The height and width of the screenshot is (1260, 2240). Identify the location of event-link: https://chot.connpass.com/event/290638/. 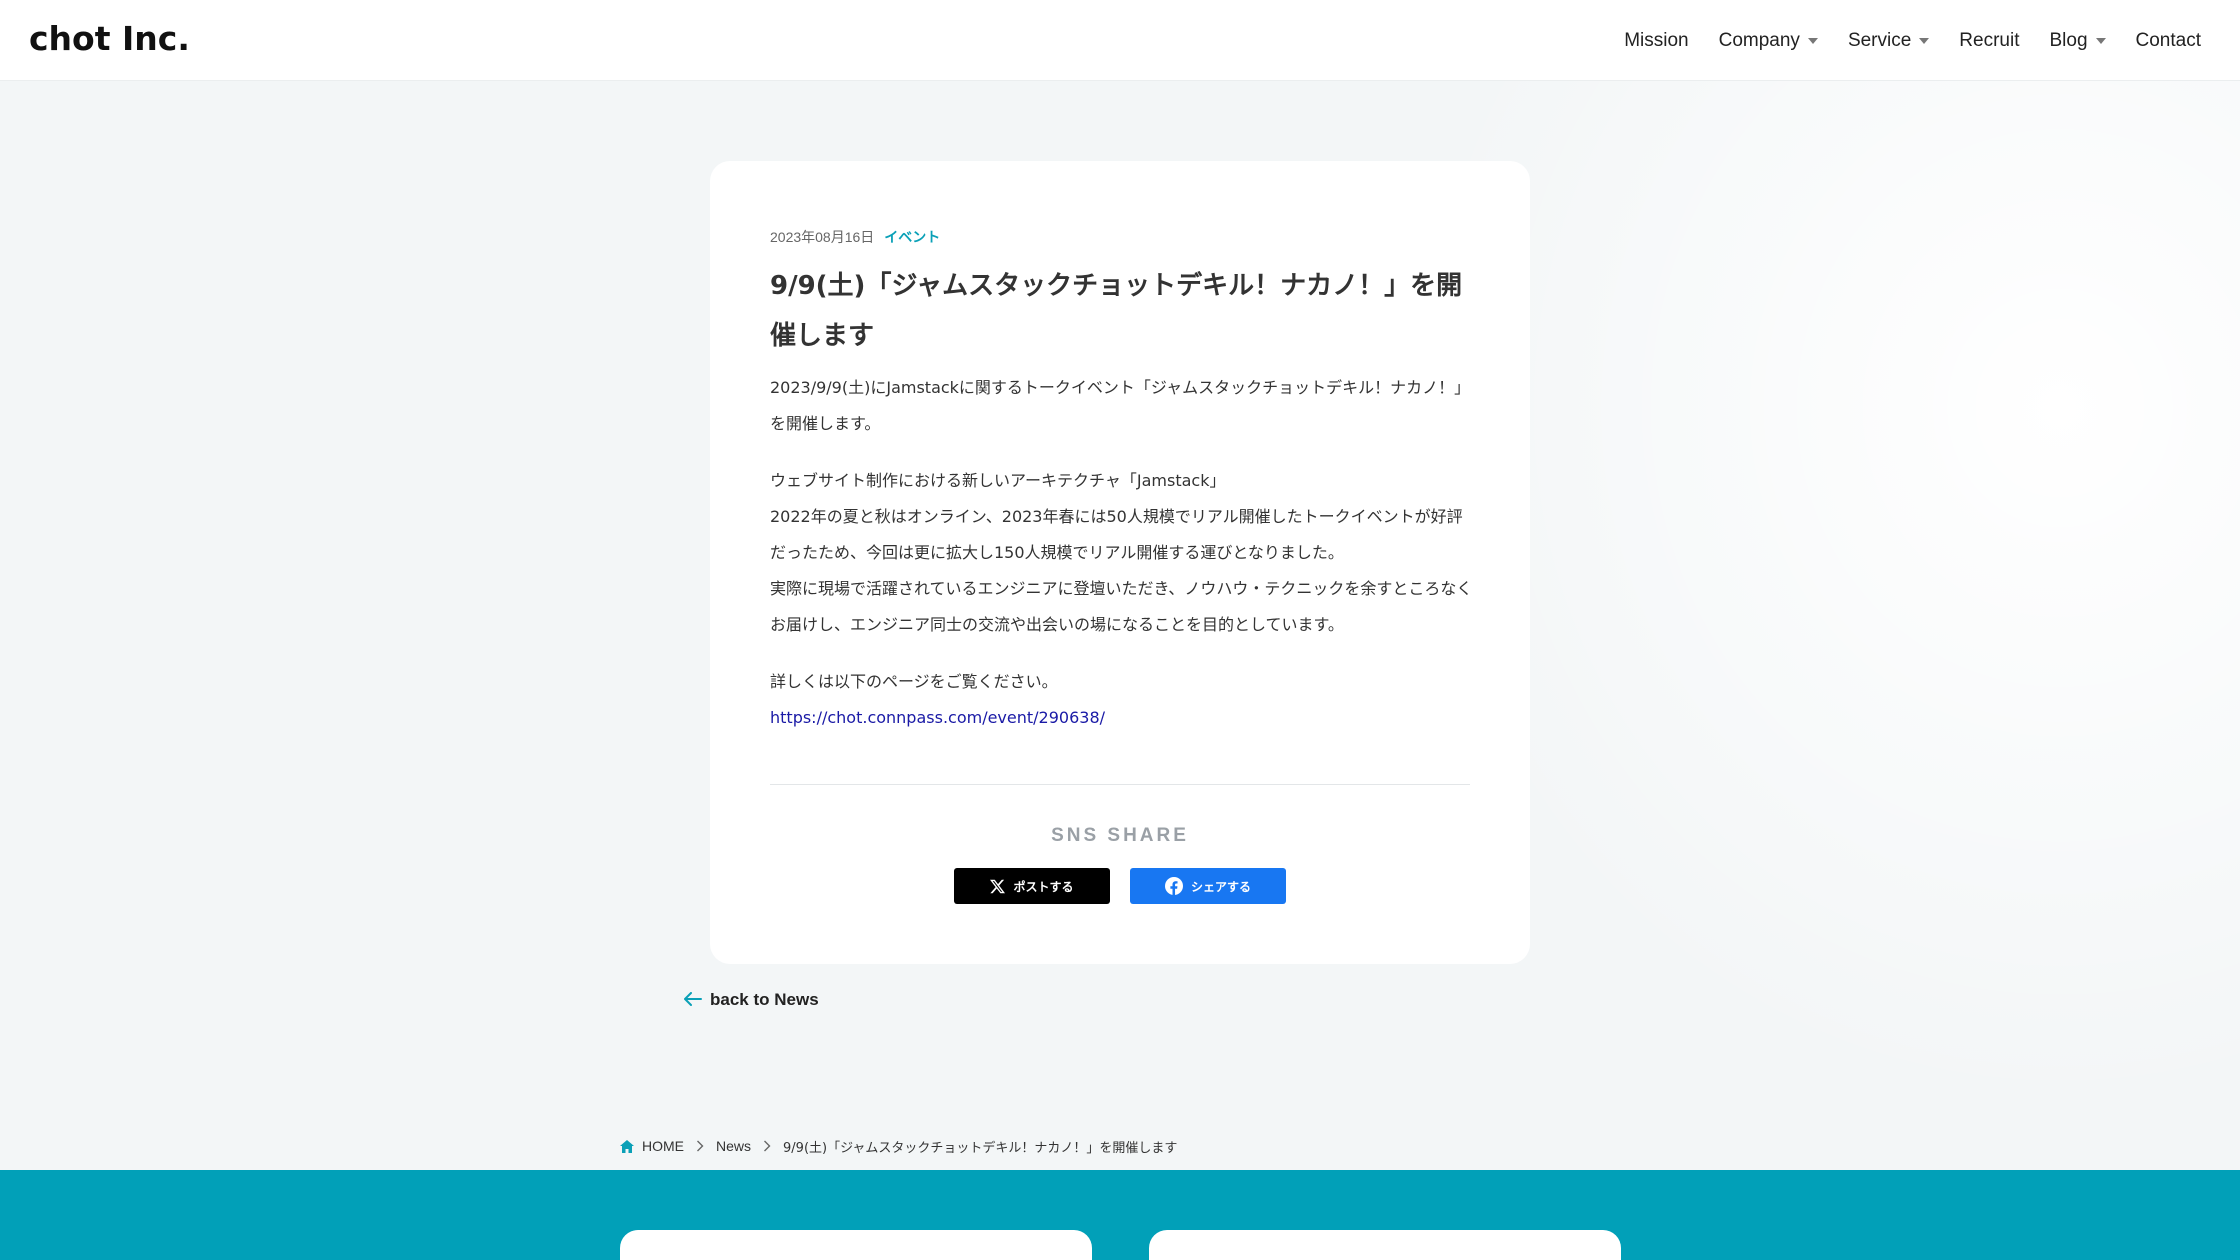
(937, 717).